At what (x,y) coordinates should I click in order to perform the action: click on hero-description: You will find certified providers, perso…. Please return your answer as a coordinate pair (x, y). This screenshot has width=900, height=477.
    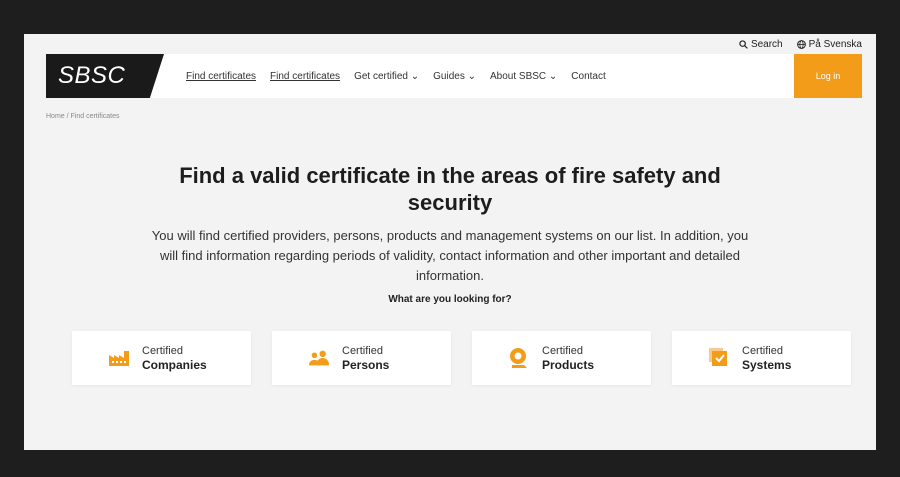
    Looking at the image, I should click on (450, 255).